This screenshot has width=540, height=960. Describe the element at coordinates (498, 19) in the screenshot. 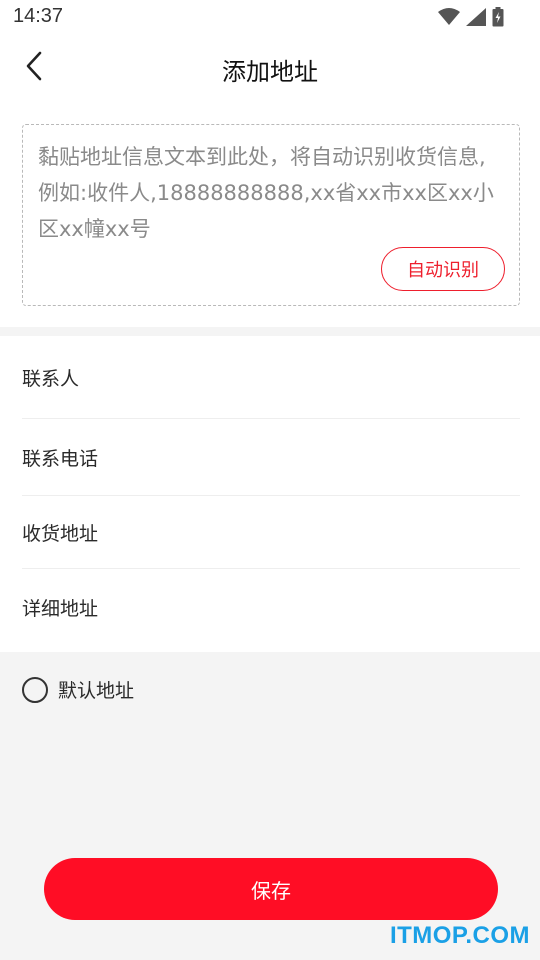

I see `battery-icon` at that location.